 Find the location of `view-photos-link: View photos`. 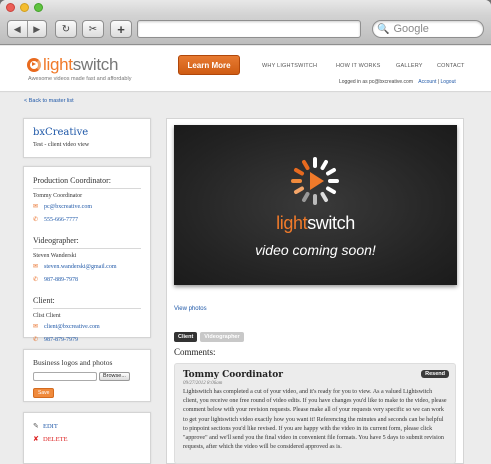

view-photos-link: View photos is located at coordinates (190, 309).